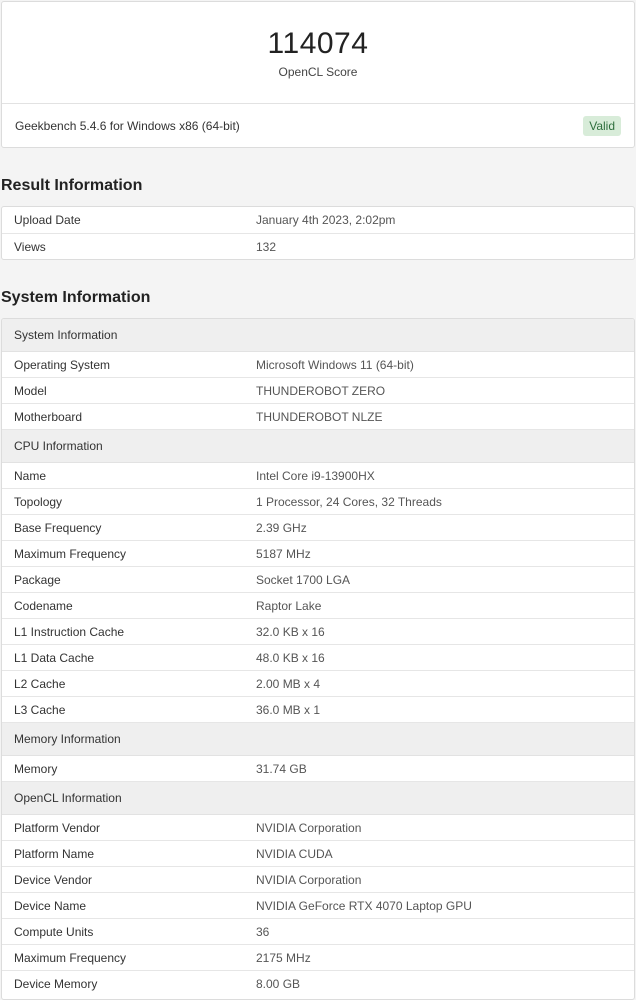 This screenshot has height=1000, width=636. I want to click on row-value: Raptor Lake, so click(289, 605).